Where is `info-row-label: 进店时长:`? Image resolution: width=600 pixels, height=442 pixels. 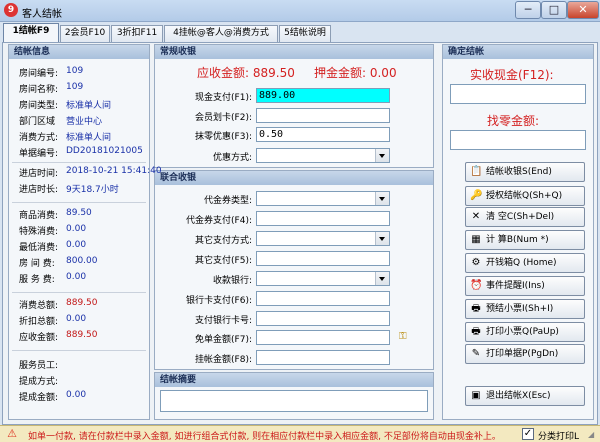
info-row-label: 进店时长: is located at coordinates (39, 190).